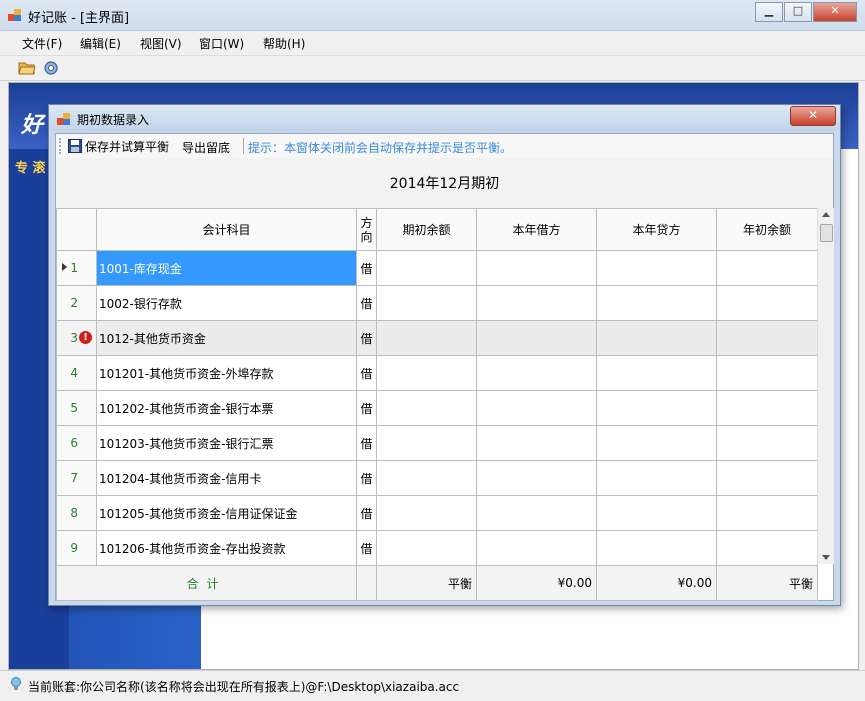 This screenshot has height=701, width=865. Describe the element at coordinates (656, 229) in the screenshot. I see `header-year-credit: 本年贷方` at that location.